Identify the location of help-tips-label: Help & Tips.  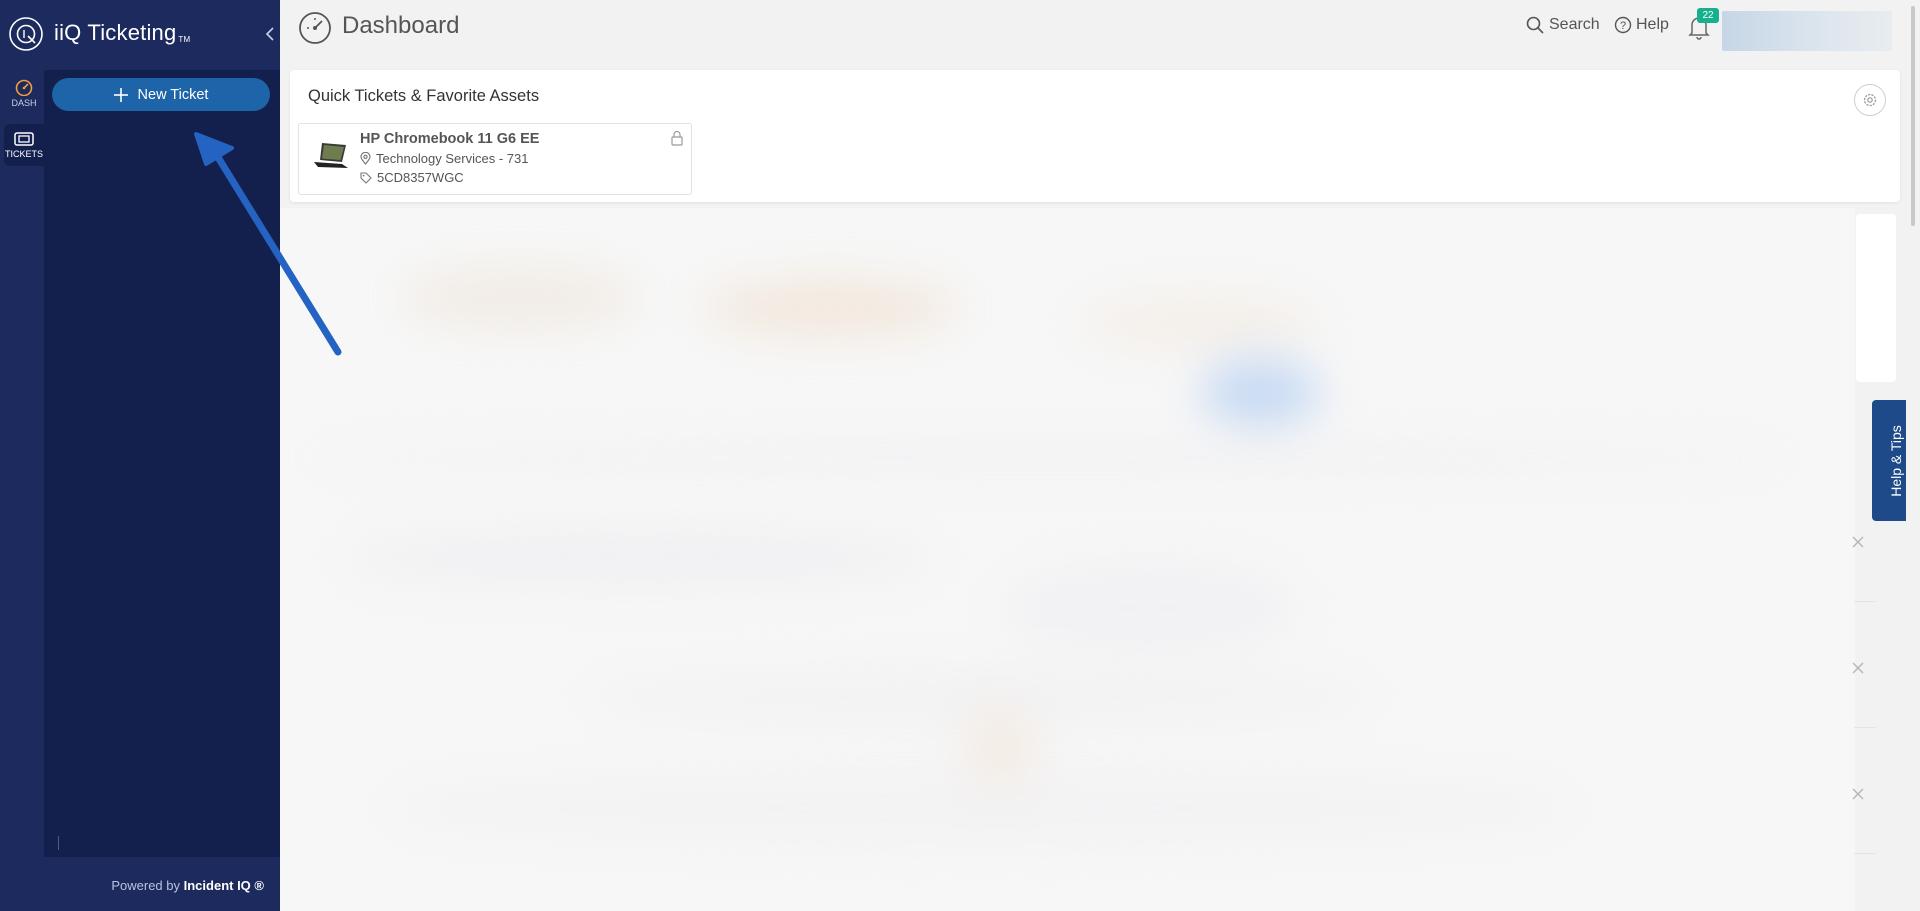
(1896, 460).